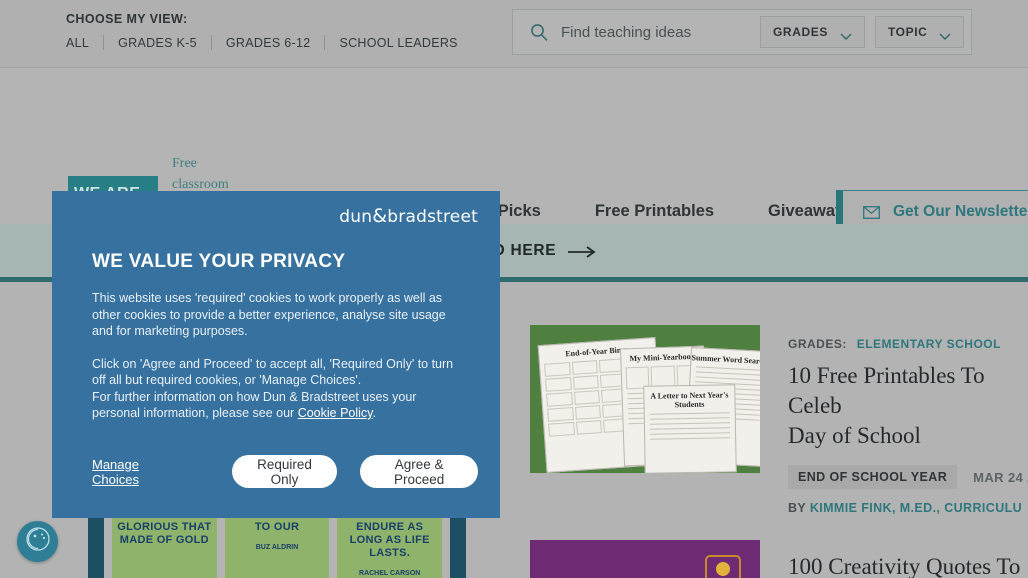 The width and height of the screenshot is (1028, 578). Describe the element at coordinates (539, 32) in the screenshot. I see `search-icon` at that location.